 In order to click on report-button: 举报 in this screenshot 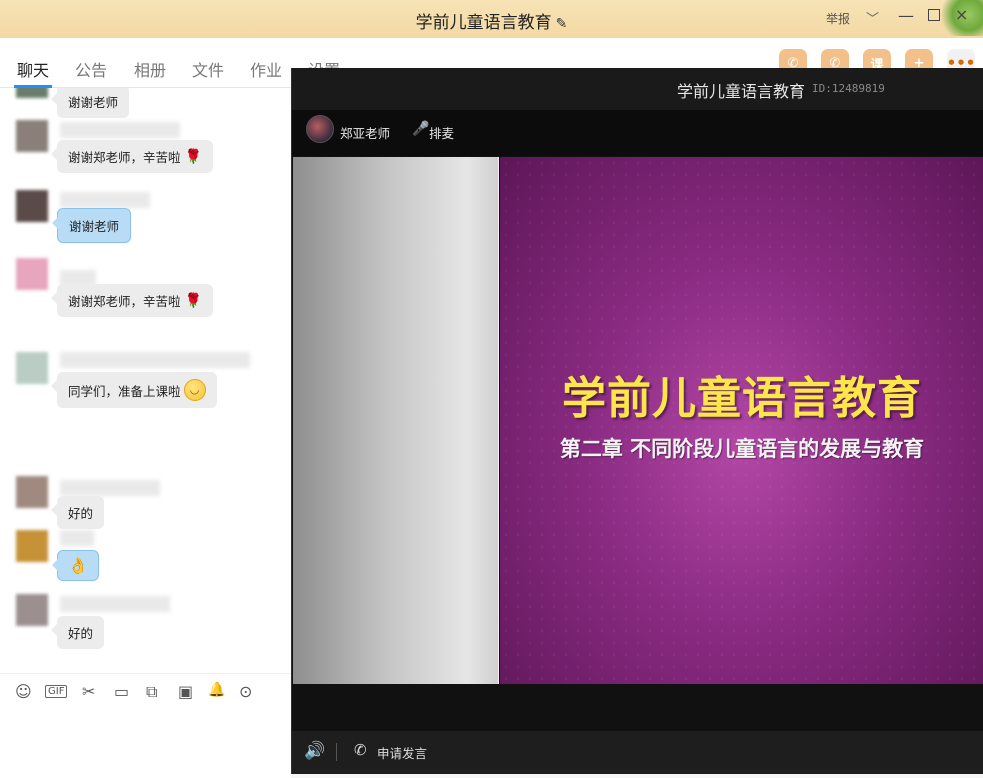, I will do `click(838, 18)`.